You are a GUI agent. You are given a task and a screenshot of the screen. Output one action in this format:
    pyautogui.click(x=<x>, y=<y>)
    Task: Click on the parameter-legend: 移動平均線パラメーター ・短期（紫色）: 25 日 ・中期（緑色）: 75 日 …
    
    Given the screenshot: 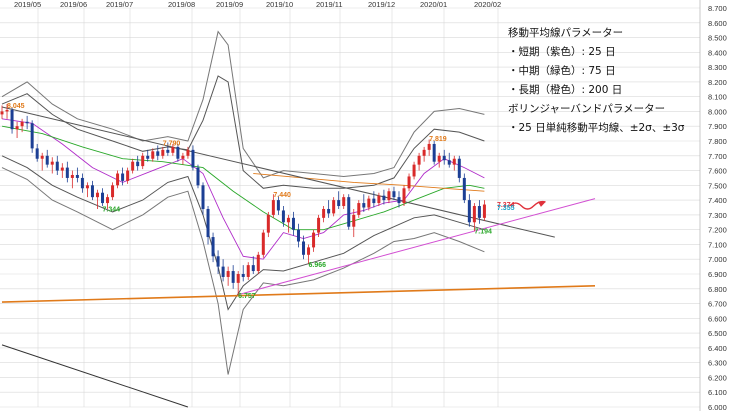 What is the action you would take?
    pyautogui.click(x=603, y=81)
    